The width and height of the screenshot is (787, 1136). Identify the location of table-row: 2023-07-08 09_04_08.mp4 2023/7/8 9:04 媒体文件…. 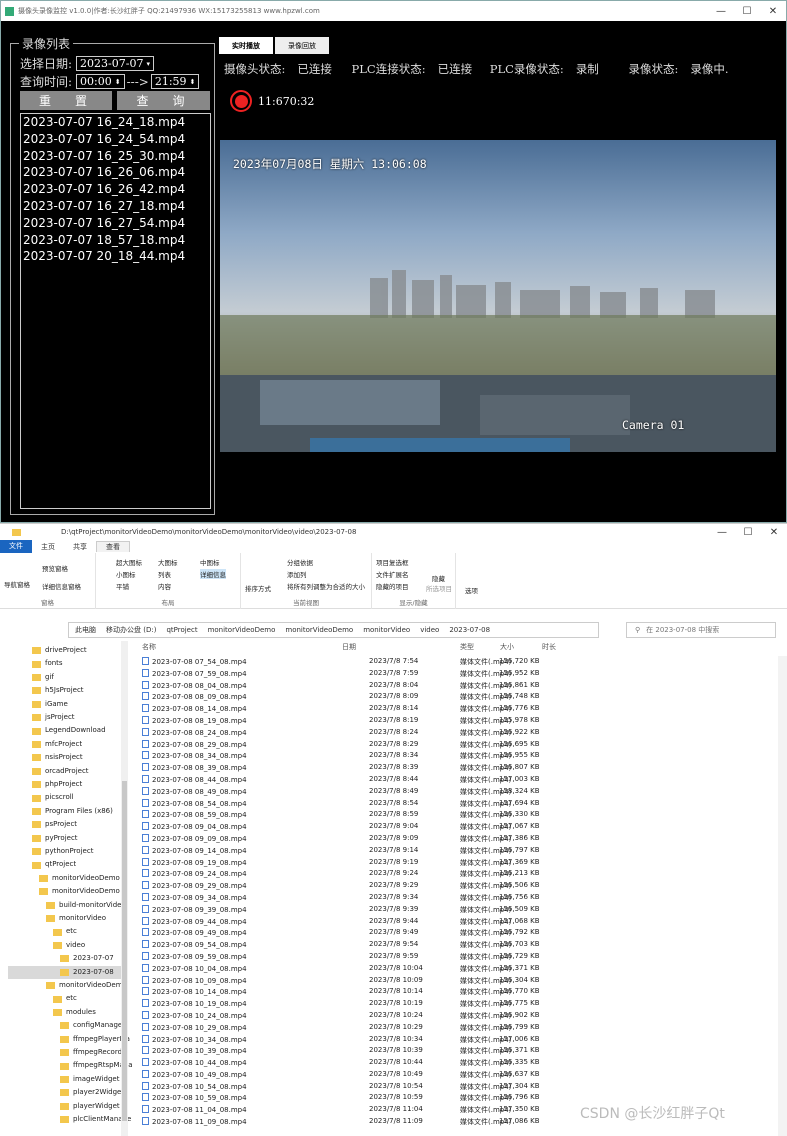
(458, 827).